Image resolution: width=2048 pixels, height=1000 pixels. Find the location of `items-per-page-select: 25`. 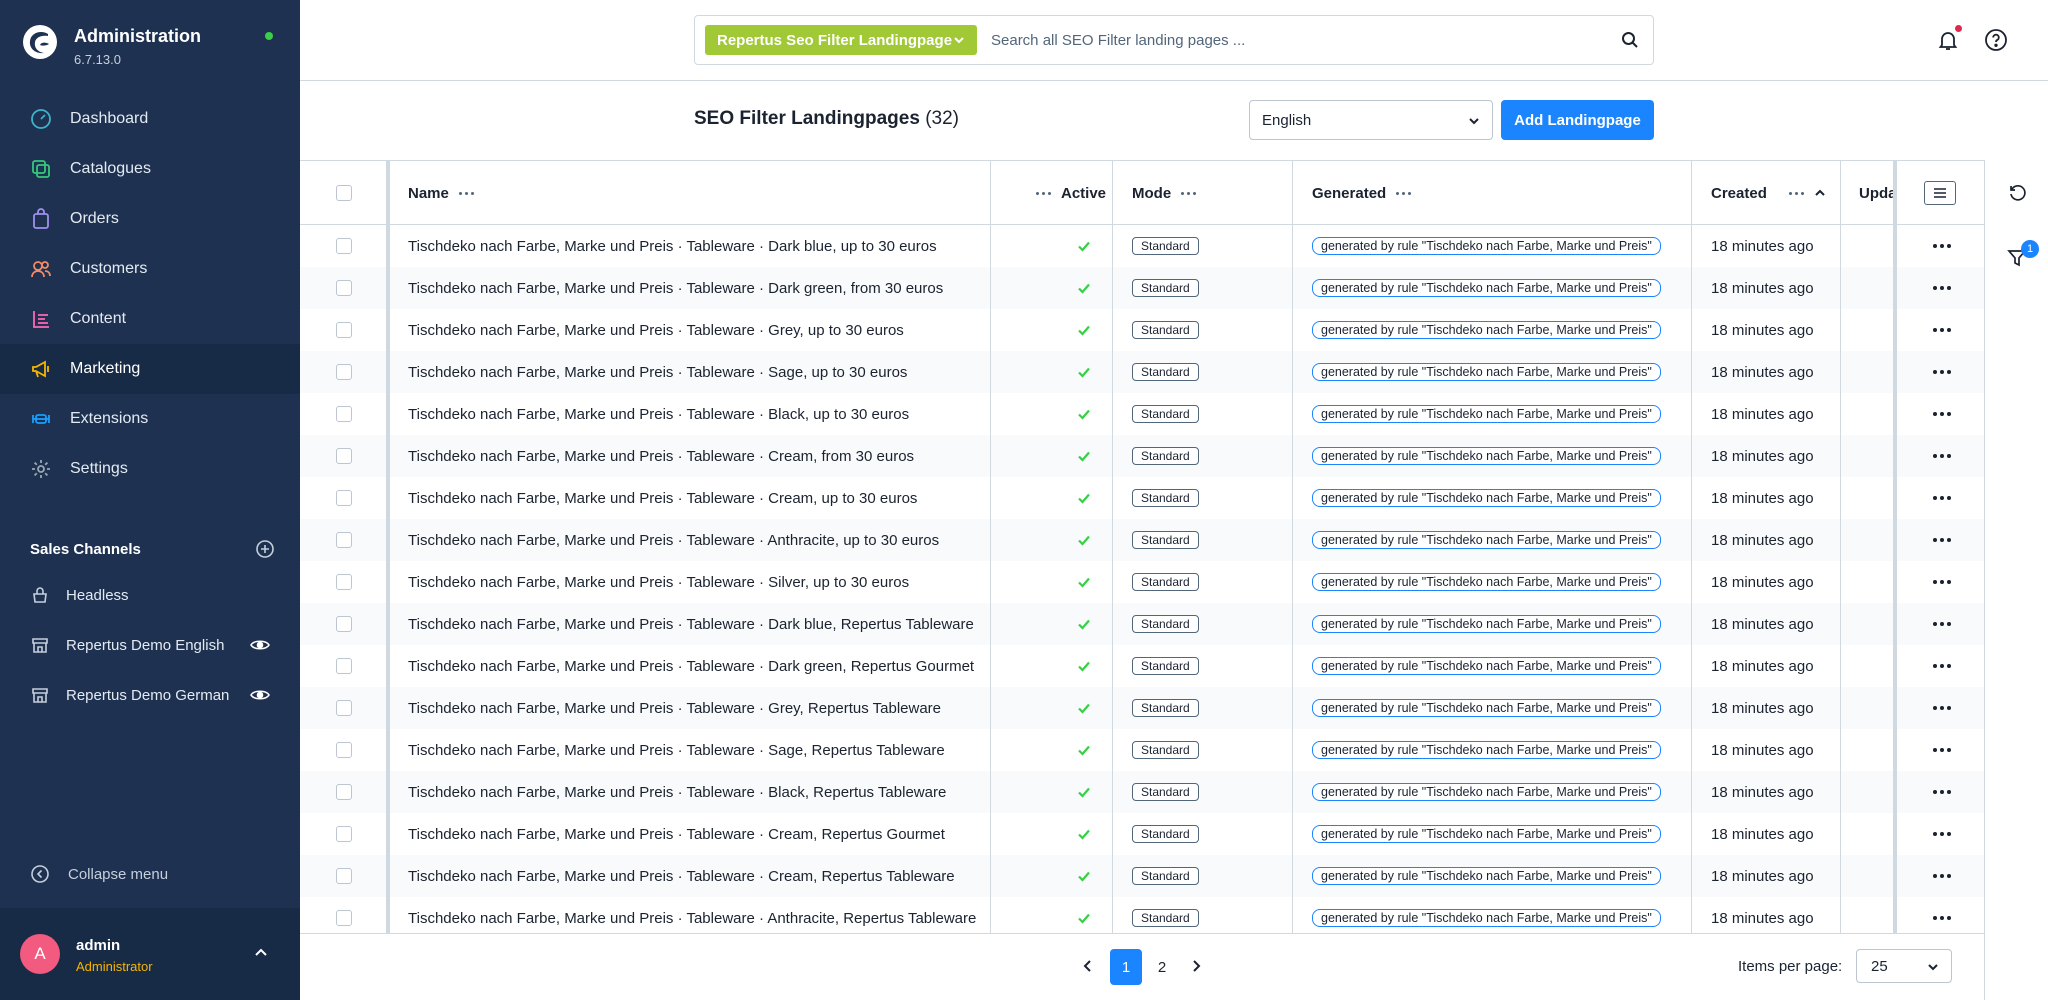

items-per-page-select: 25 is located at coordinates (1904, 966).